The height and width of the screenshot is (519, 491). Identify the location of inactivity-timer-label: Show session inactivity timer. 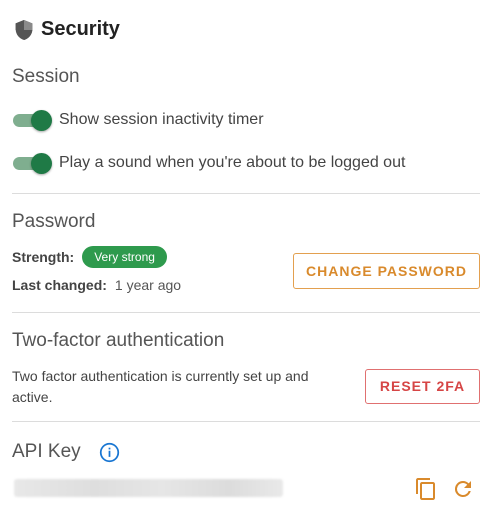
(161, 119).